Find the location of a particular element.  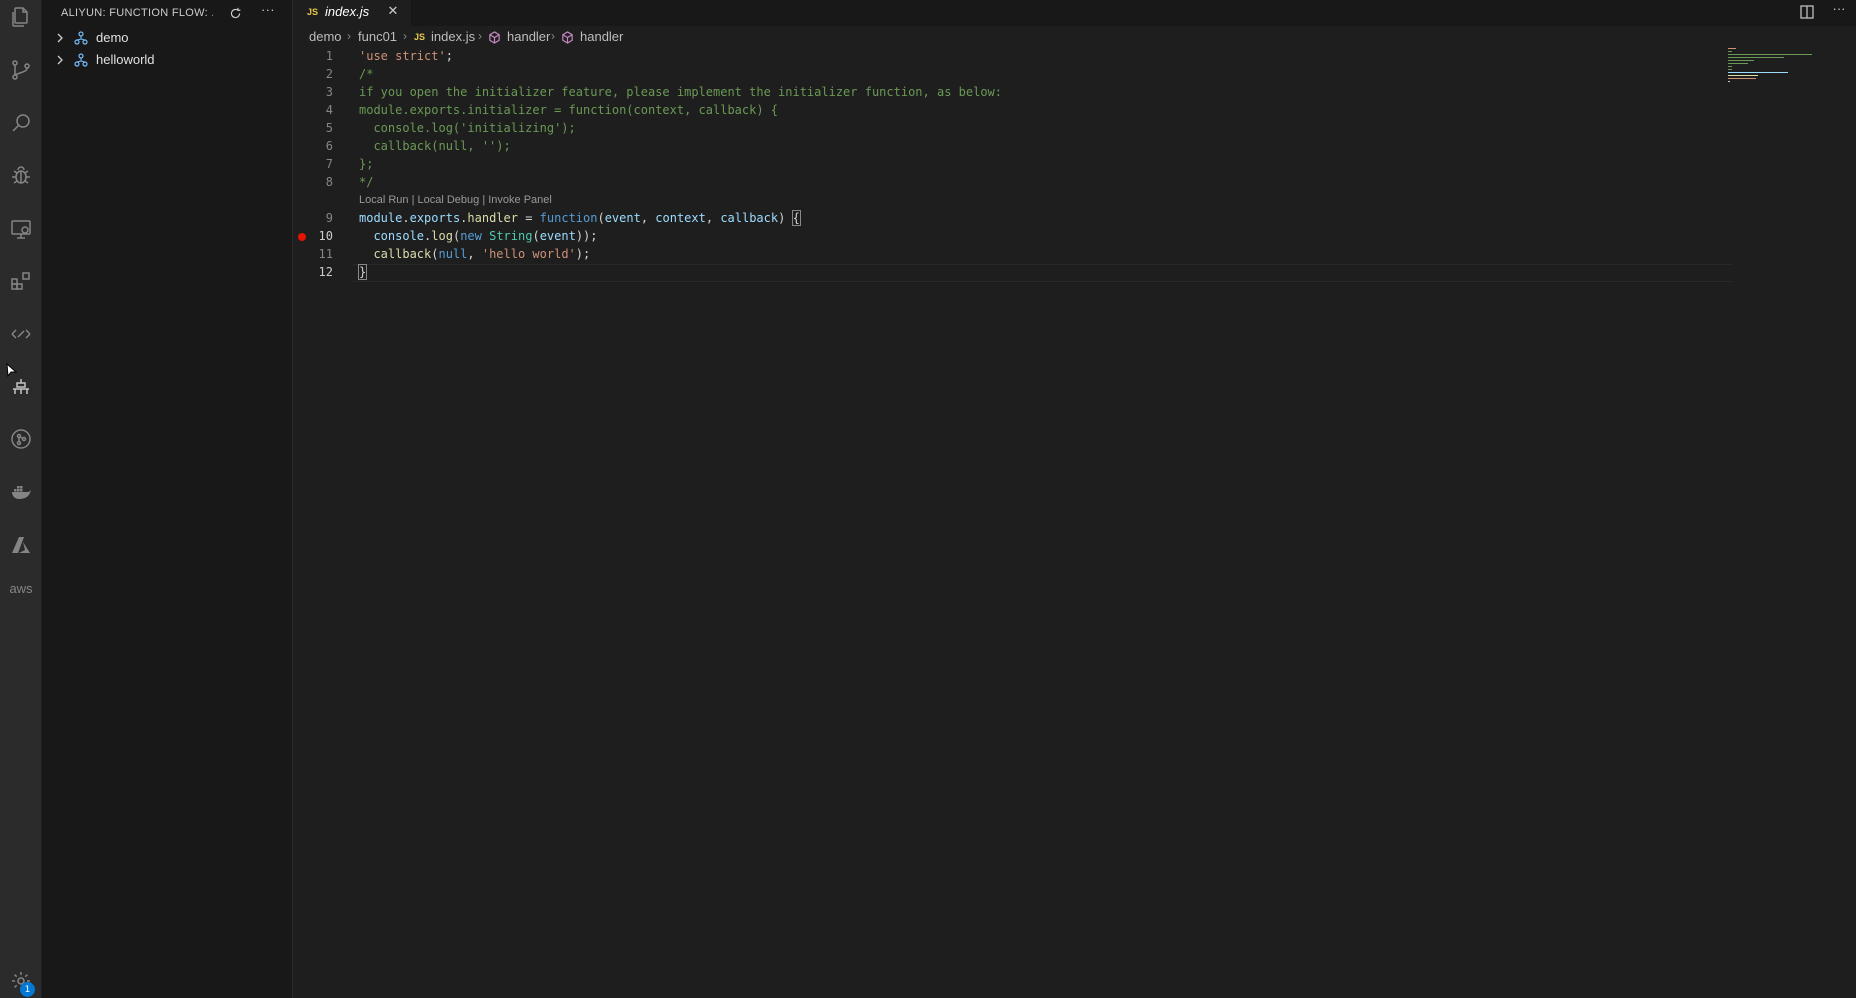

line-number: 4 is located at coordinates (329, 110).